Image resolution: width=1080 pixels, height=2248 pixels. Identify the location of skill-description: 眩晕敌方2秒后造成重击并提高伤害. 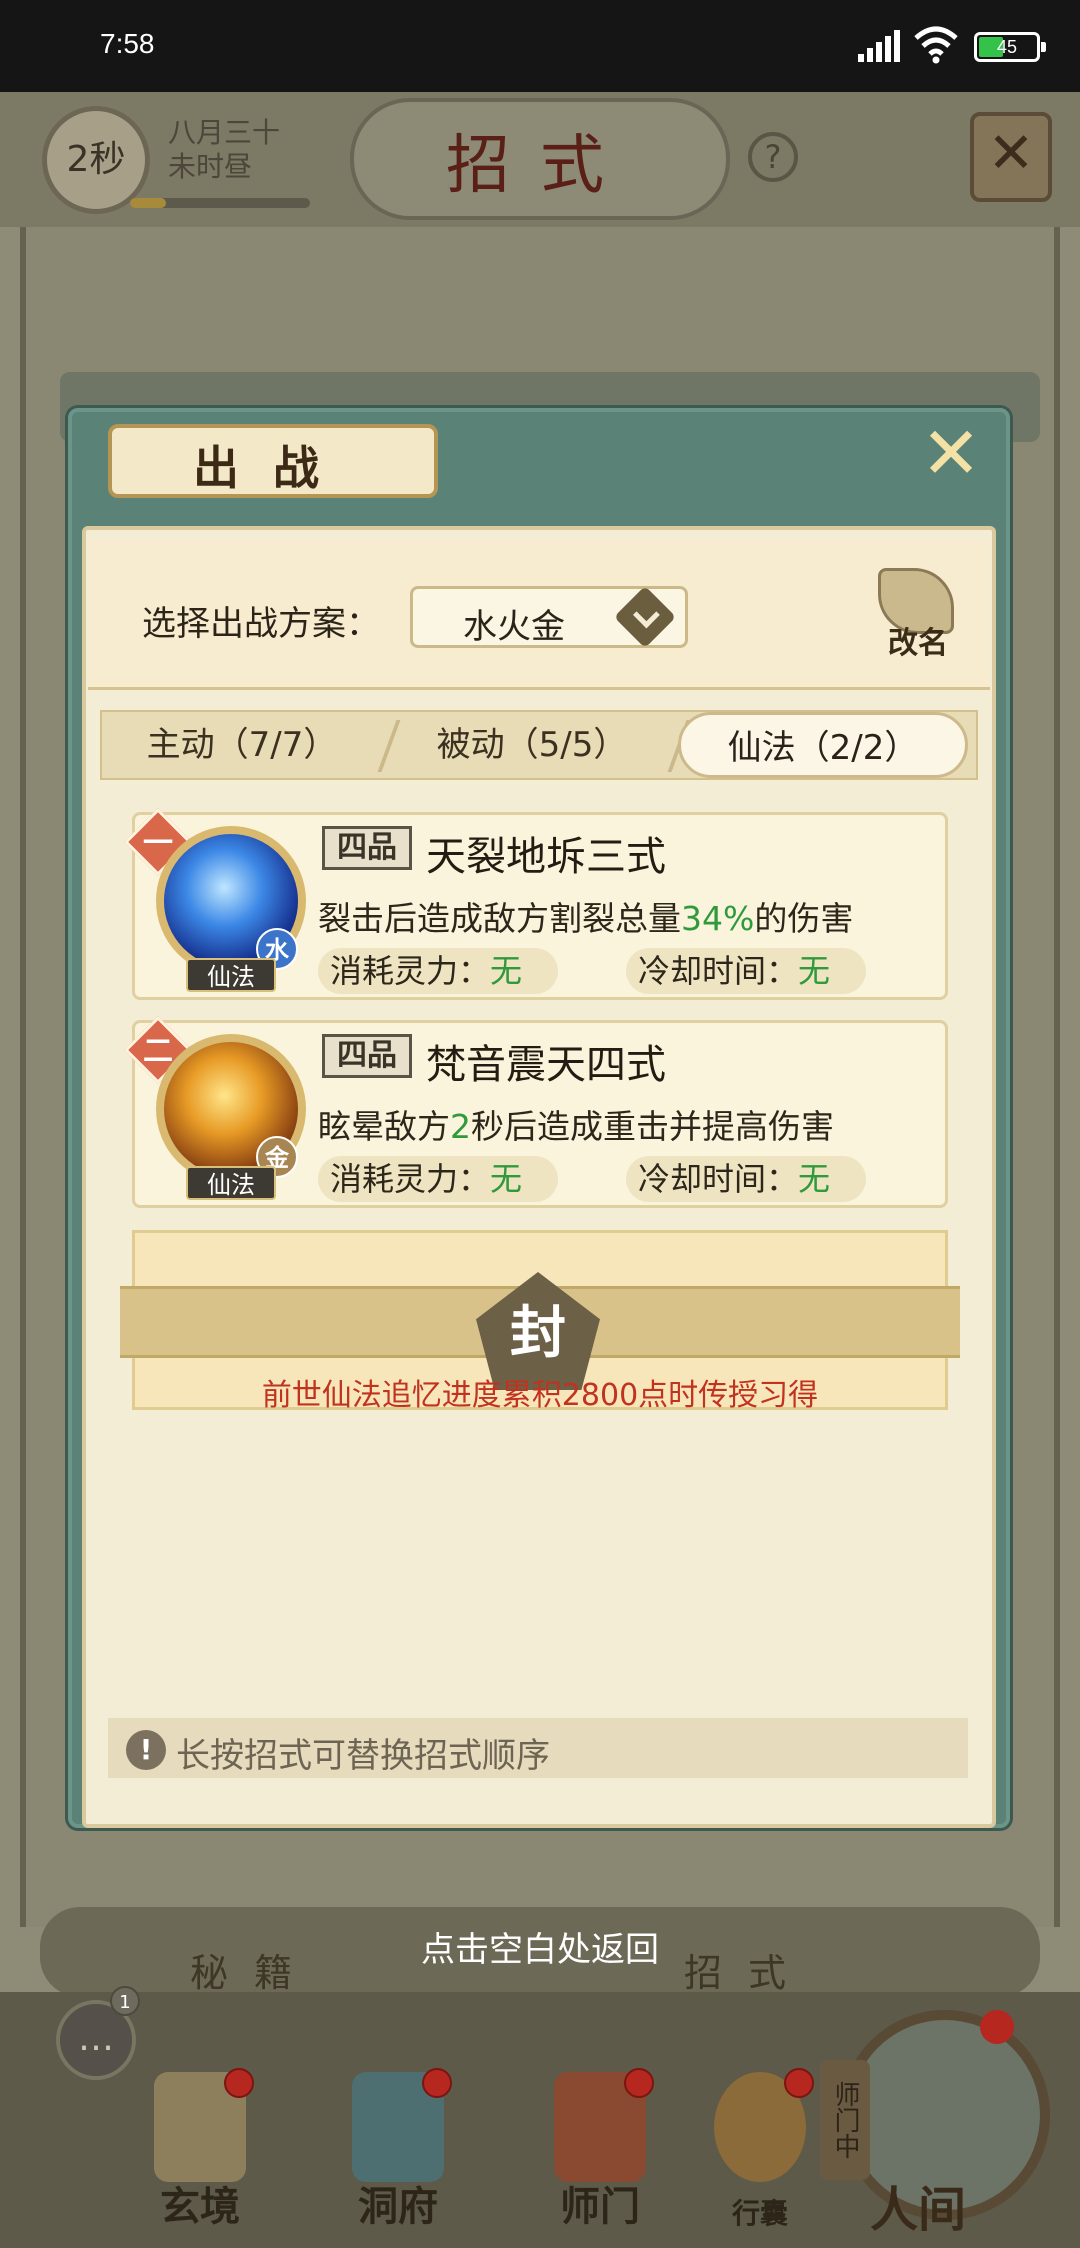
(576, 1124).